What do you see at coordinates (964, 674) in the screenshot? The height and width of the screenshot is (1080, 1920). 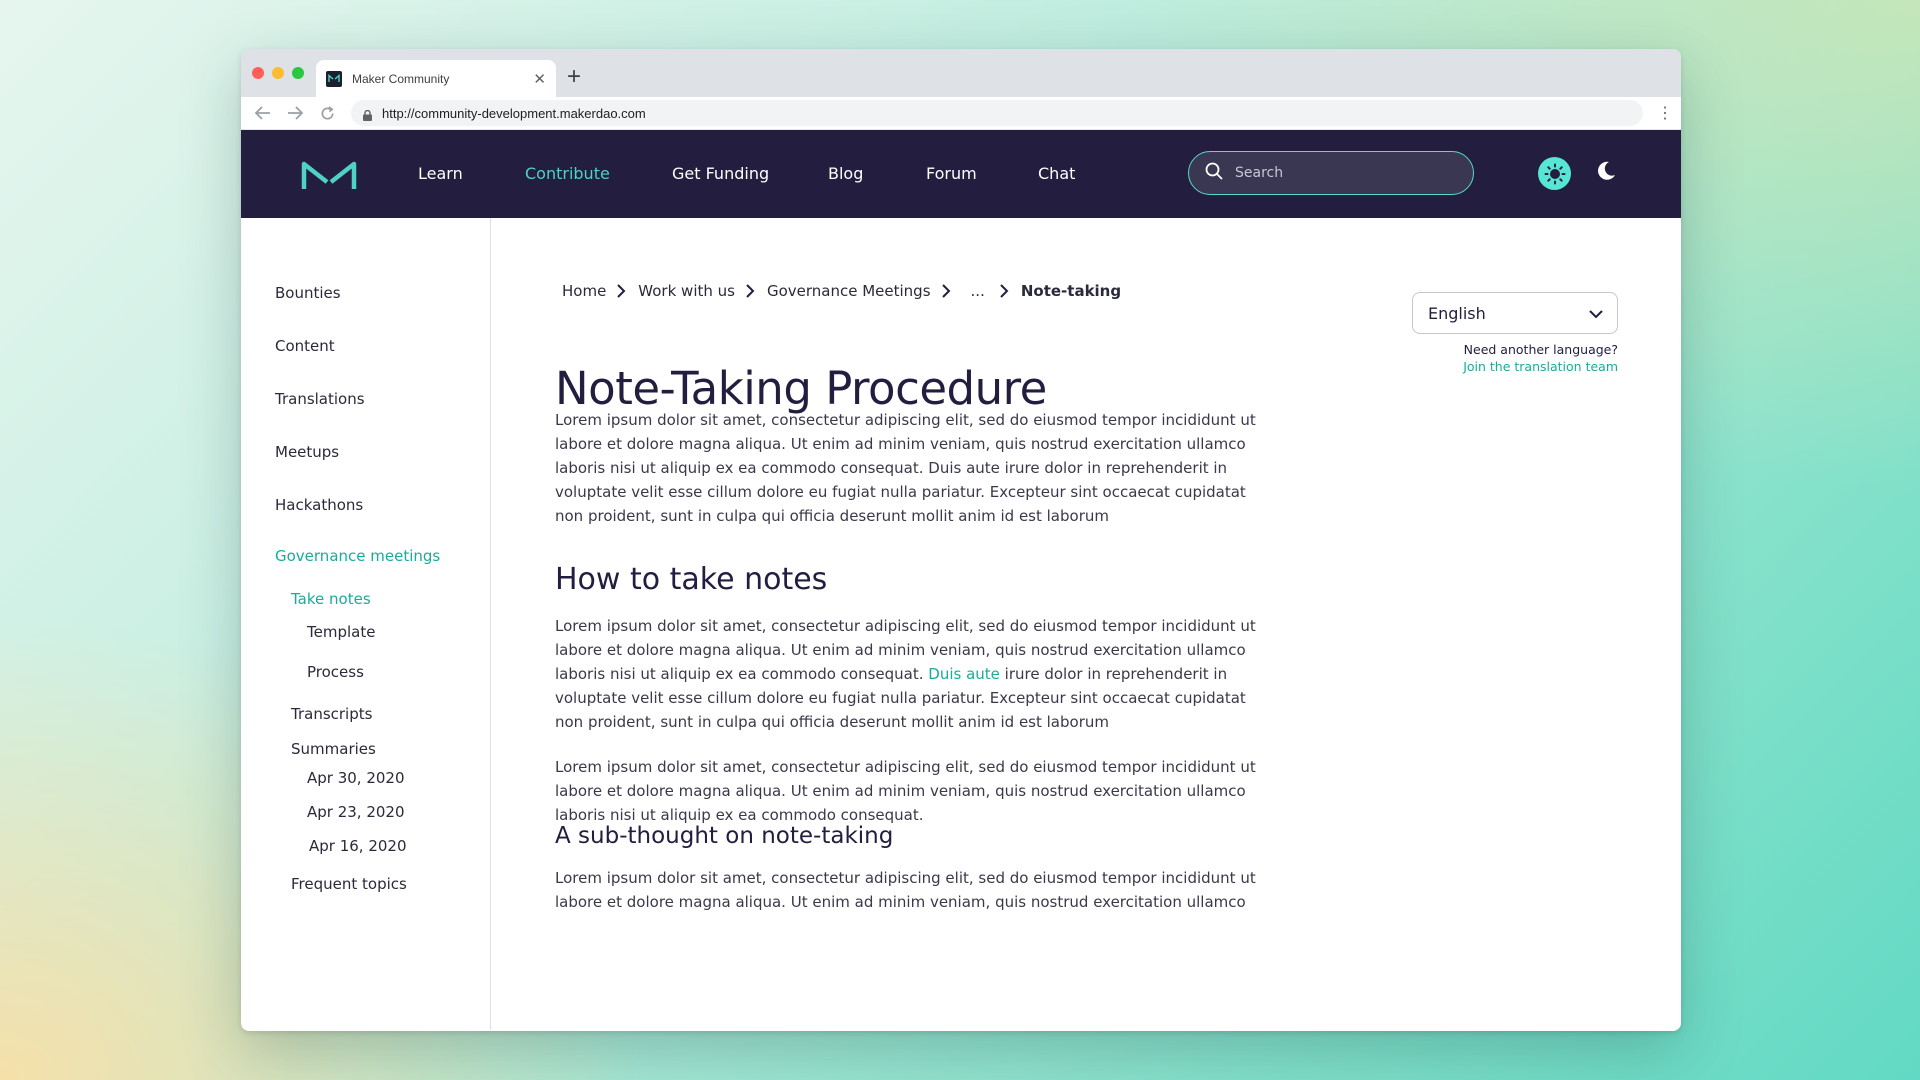 I see `duis-aute-link: Duis aute` at bounding box center [964, 674].